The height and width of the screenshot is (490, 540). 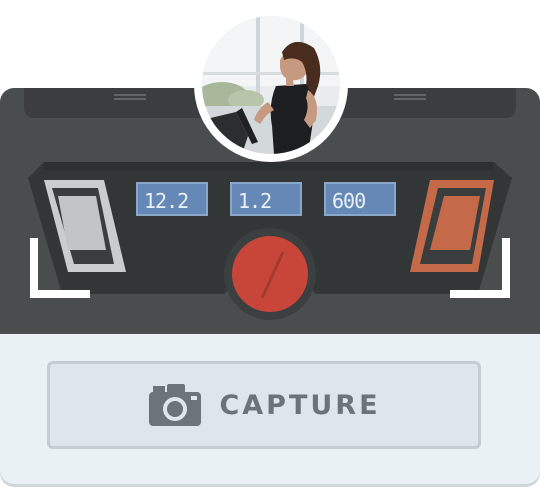 What do you see at coordinates (34, 268) in the screenshot?
I see `viewfinder-corner-left-vertical` at bounding box center [34, 268].